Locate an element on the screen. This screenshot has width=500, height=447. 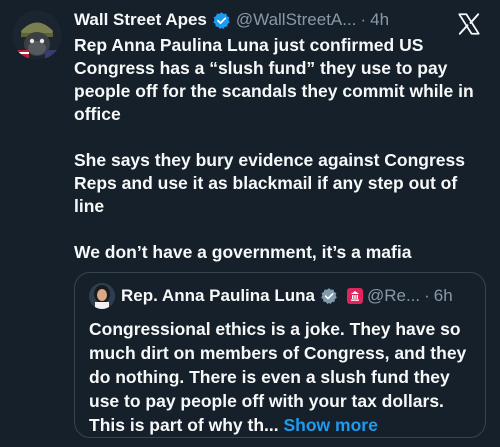
show-more-link: Show more is located at coordinates (330, 425).